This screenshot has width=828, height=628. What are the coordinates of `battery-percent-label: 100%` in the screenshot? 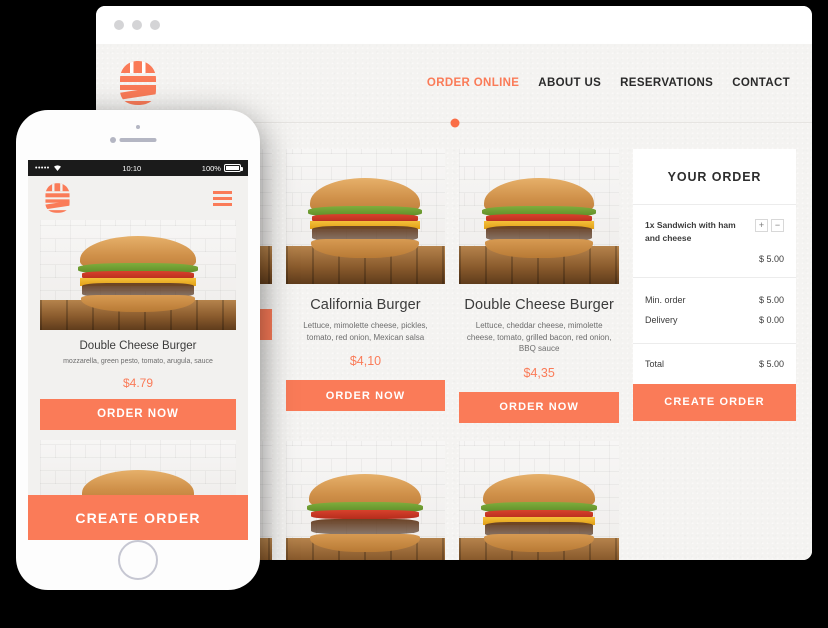 It's located at (211, 168).